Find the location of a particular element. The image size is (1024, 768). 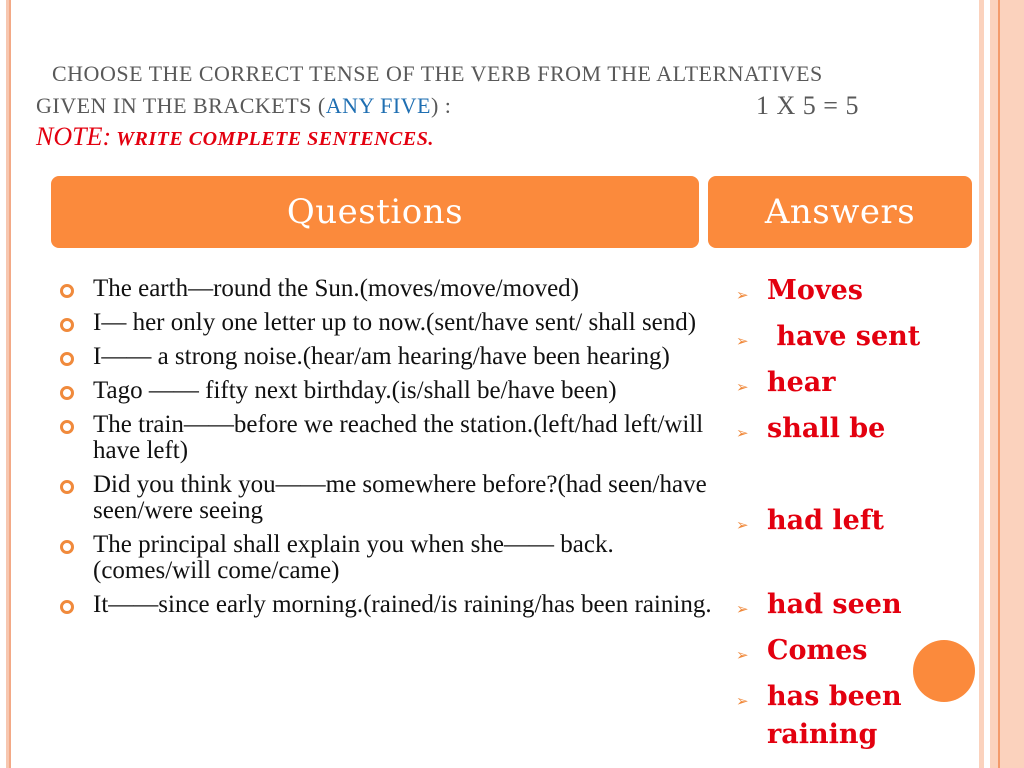

marks-score: 1 X 5 = 5 is located at coordinates (807, 105).